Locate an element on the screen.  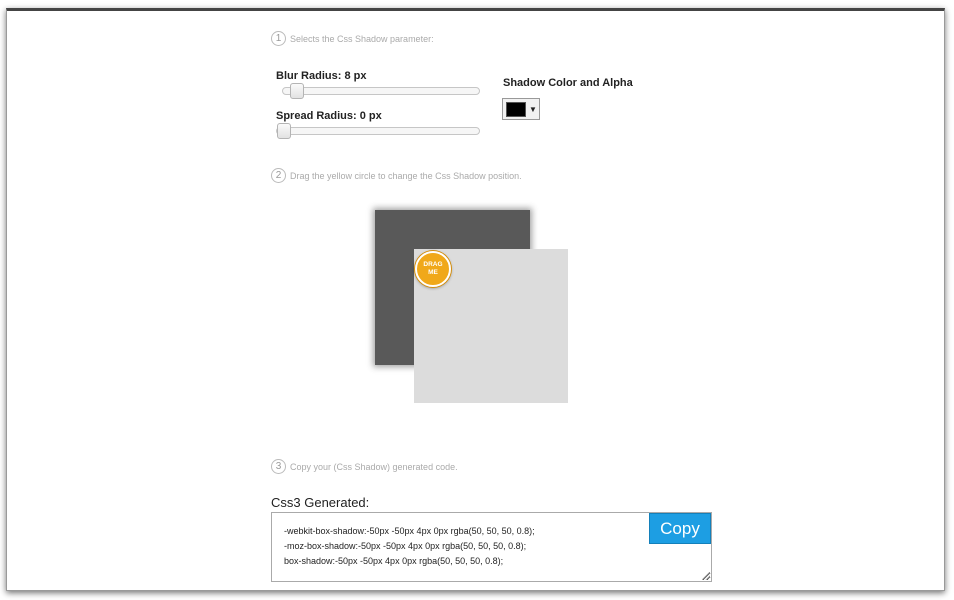
blur-radius-label: Blur Radius: 8 px is located at coordinates (321, 76).